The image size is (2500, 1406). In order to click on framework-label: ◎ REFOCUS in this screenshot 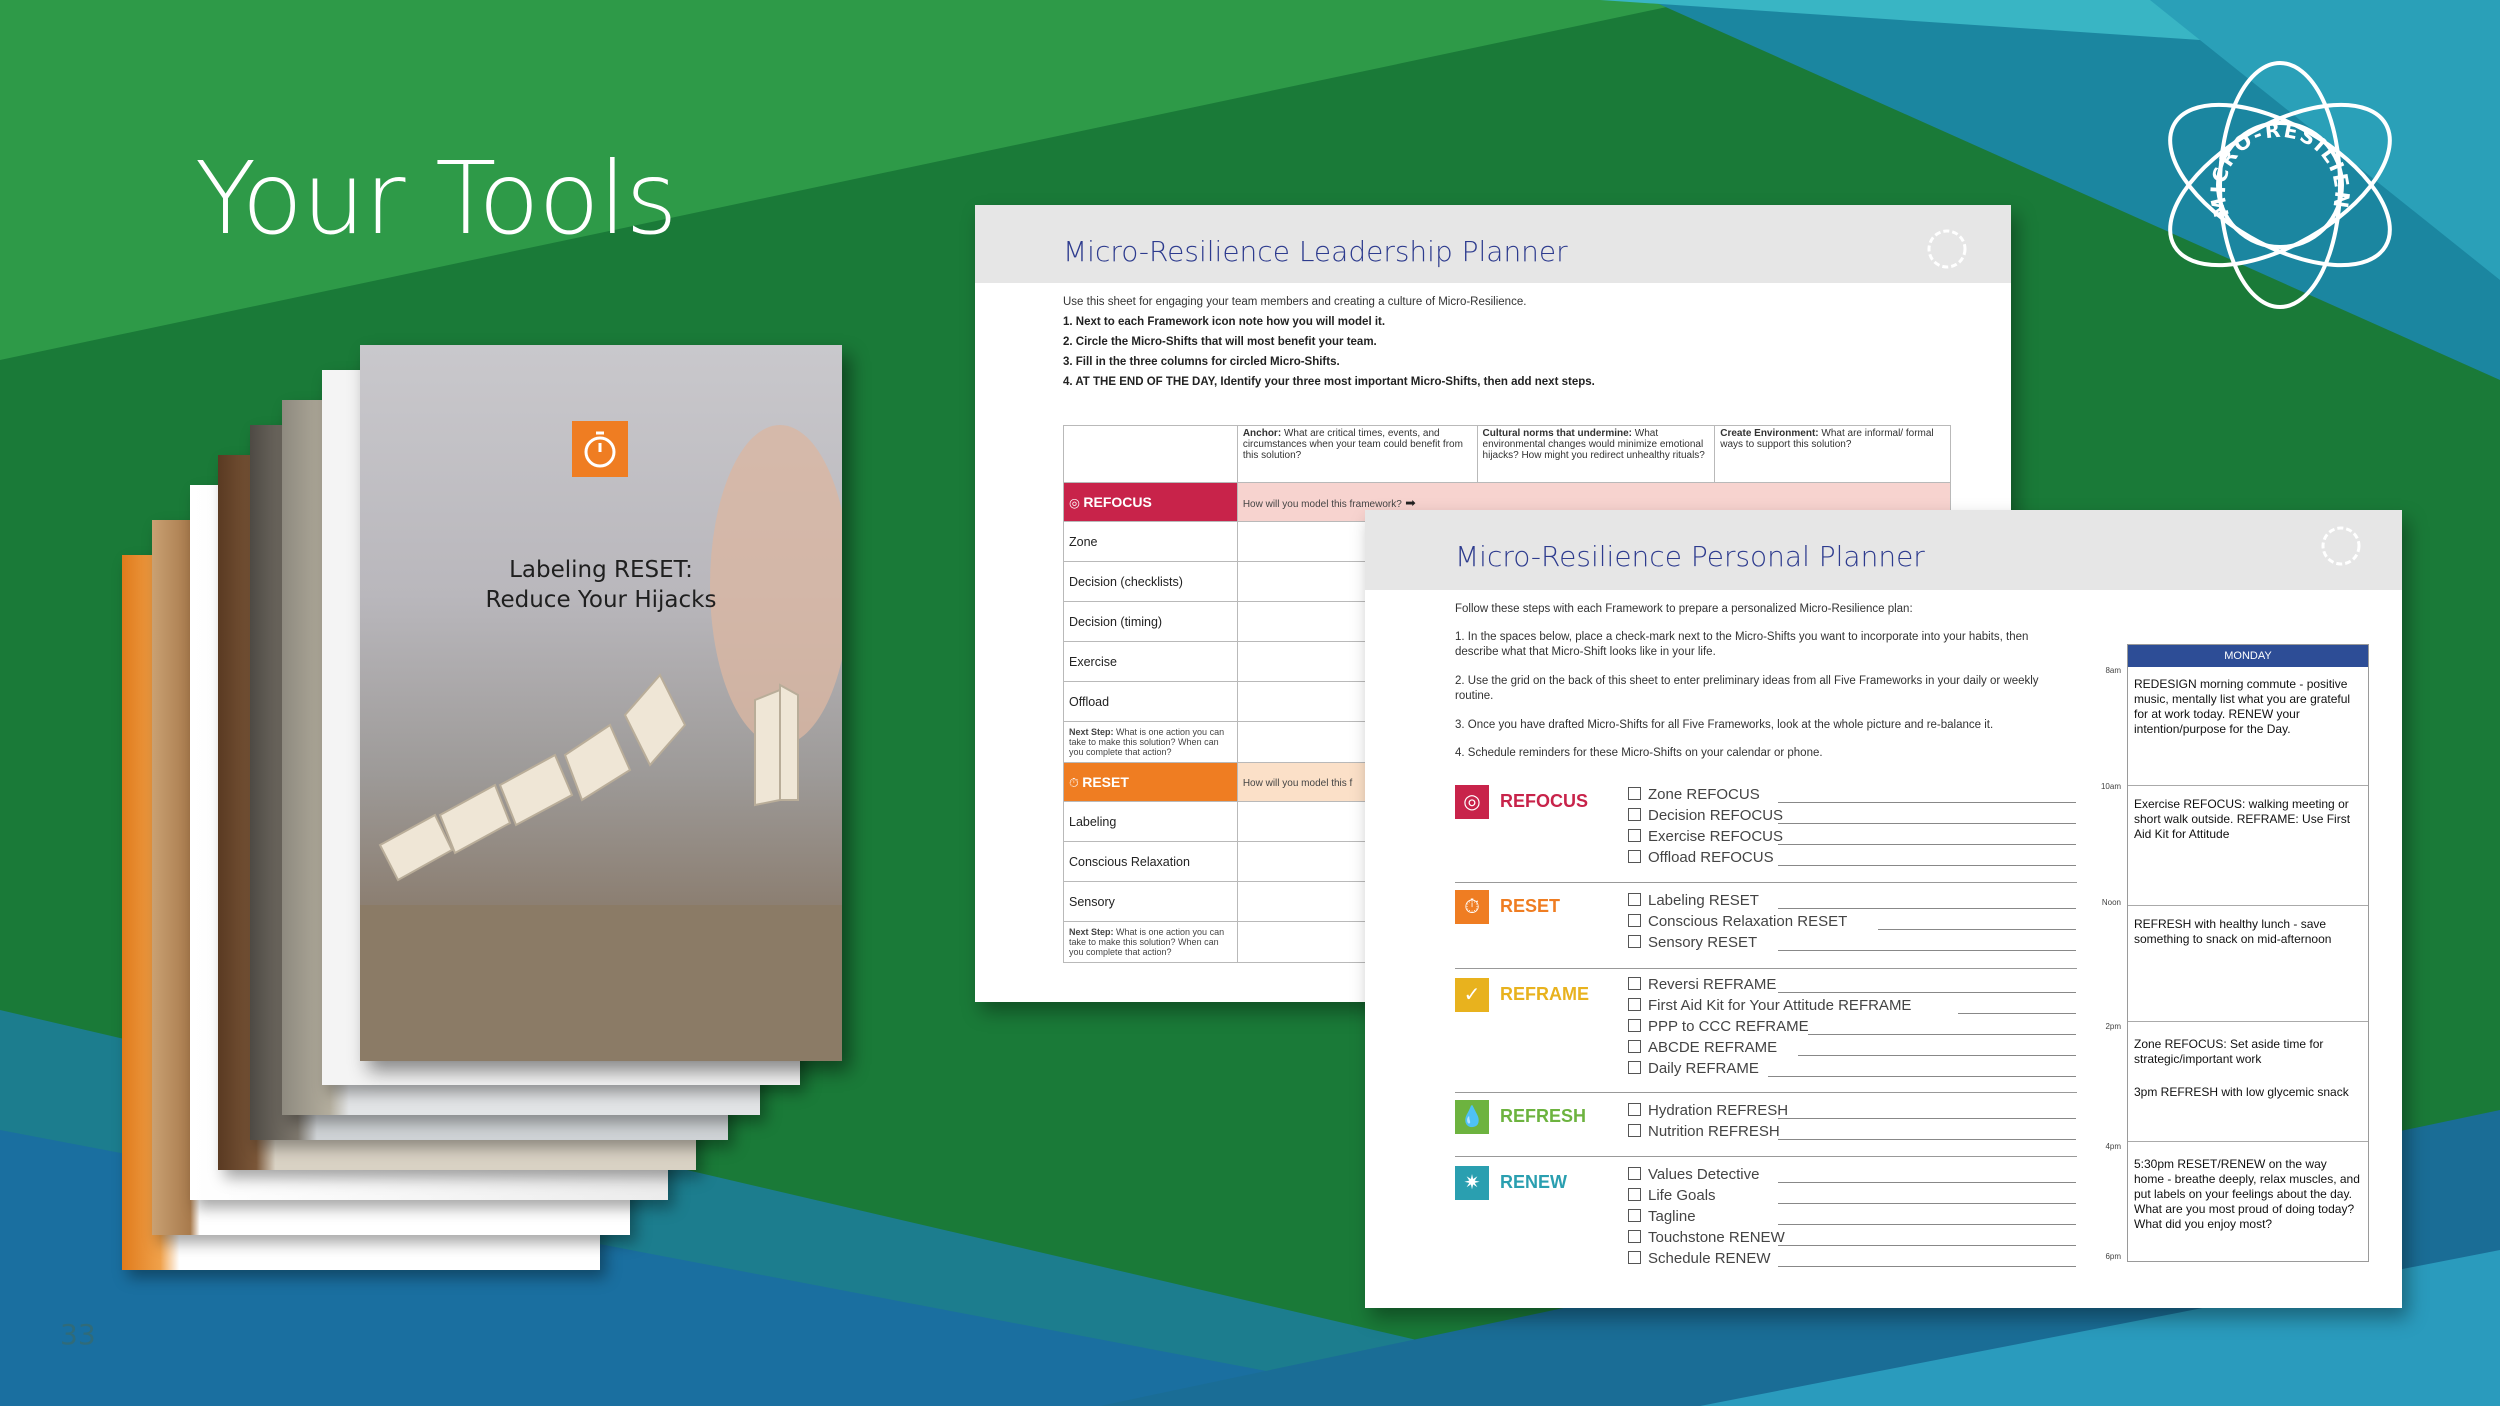, I will do `click(1150, 502)`.